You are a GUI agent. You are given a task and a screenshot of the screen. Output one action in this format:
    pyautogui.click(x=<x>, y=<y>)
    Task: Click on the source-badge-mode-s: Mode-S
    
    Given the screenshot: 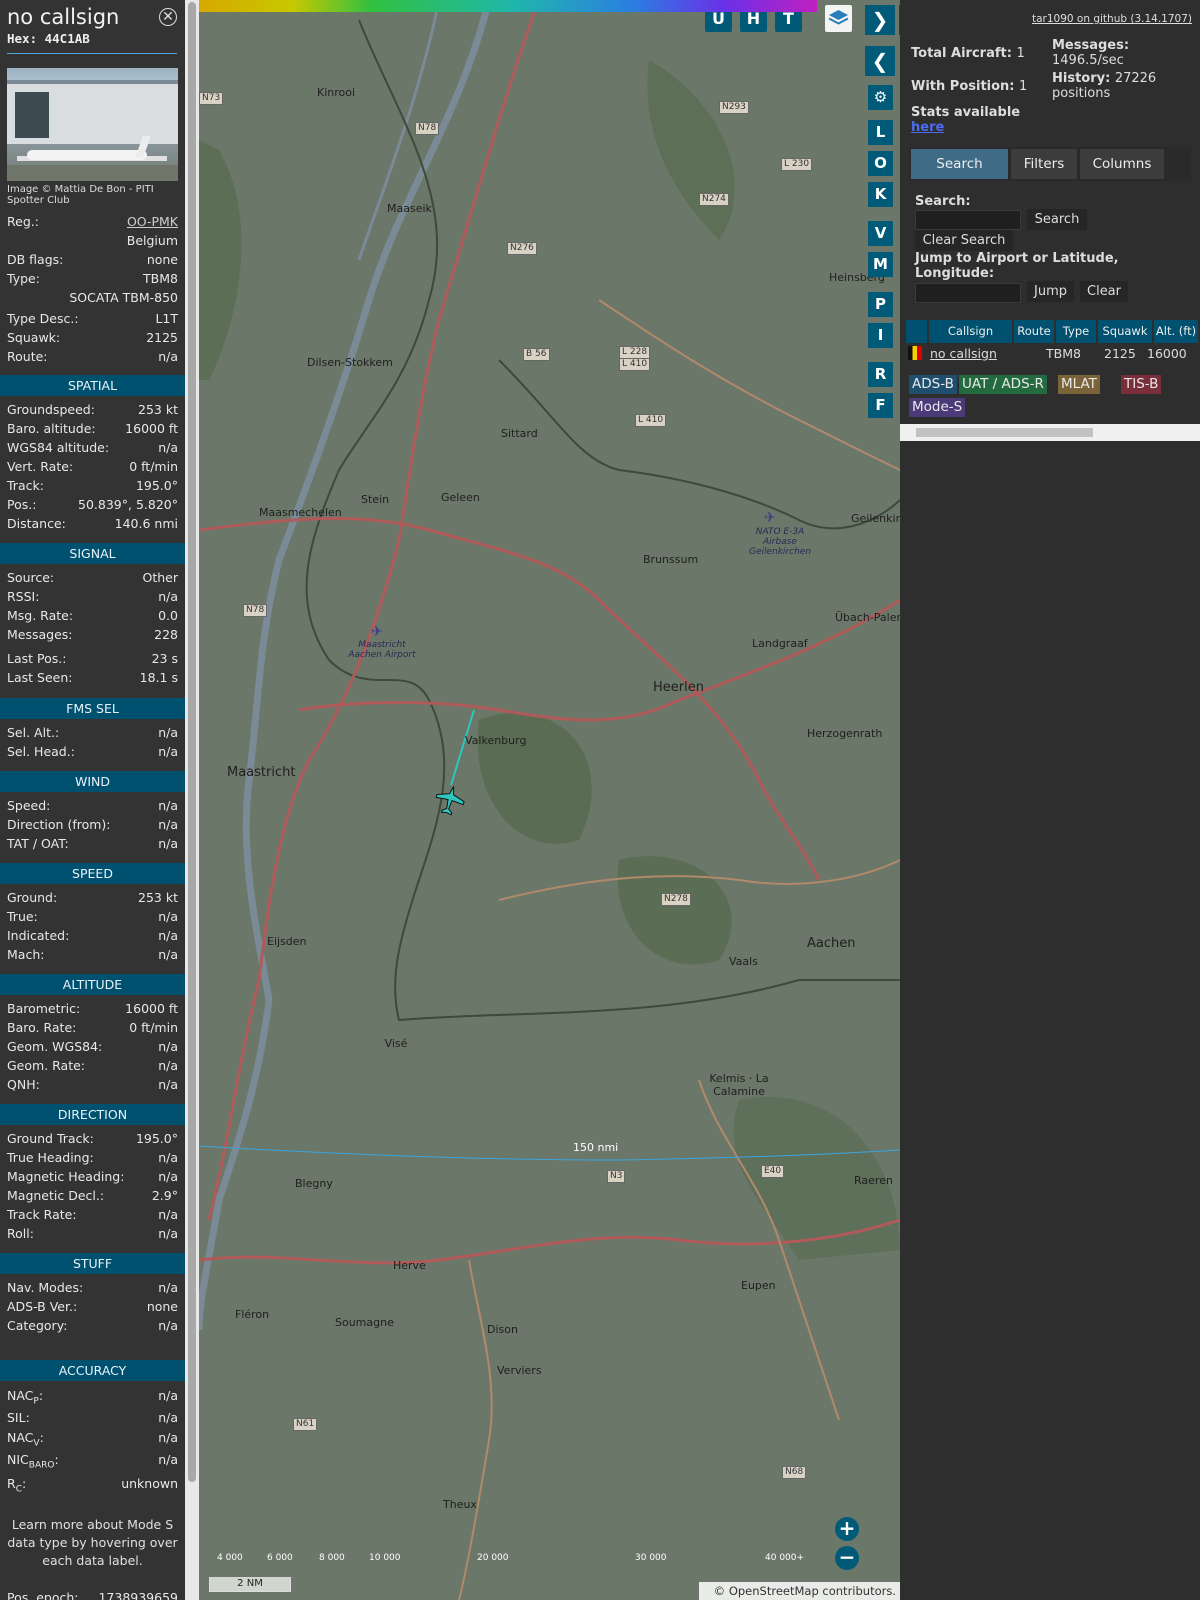 What is the action you would take?
    pyautogui.click(x=937, y=407)
    